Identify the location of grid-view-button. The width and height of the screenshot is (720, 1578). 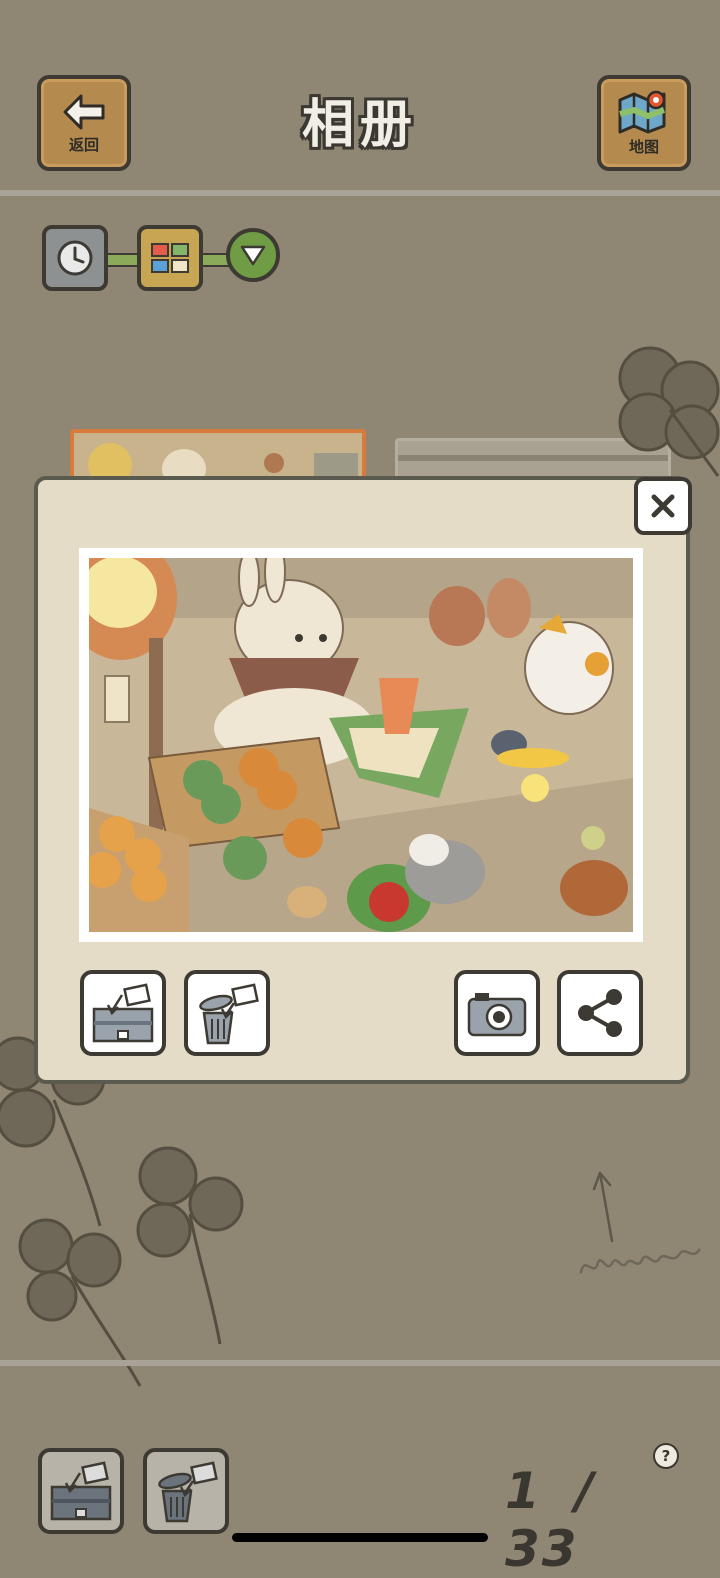
(170, 258).